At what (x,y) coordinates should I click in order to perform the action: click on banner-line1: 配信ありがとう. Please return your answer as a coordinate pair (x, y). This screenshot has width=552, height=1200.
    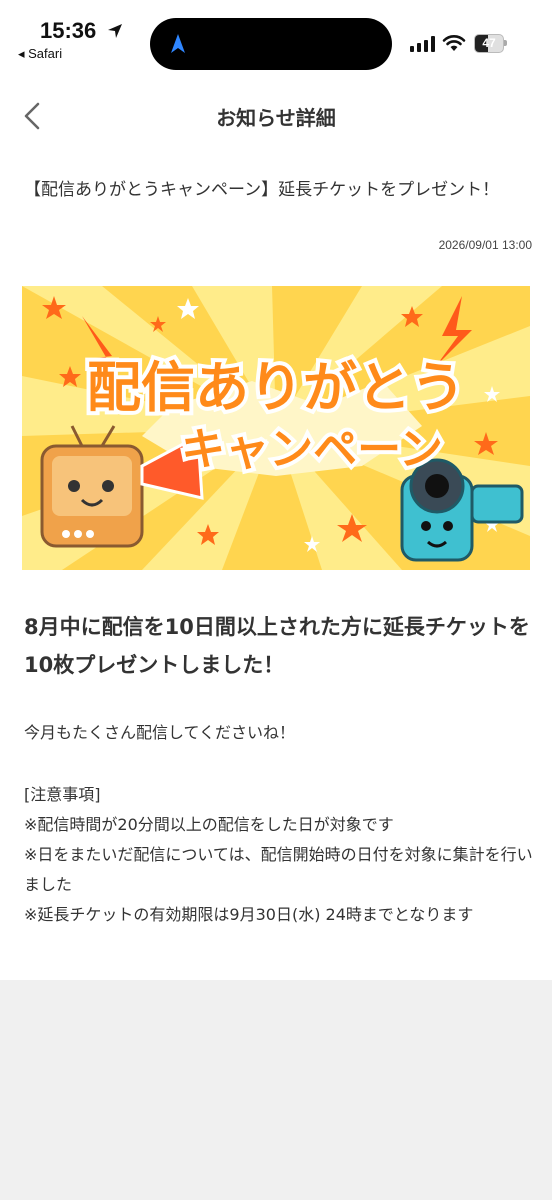
    Looking at the image, I should click on (276, 387).